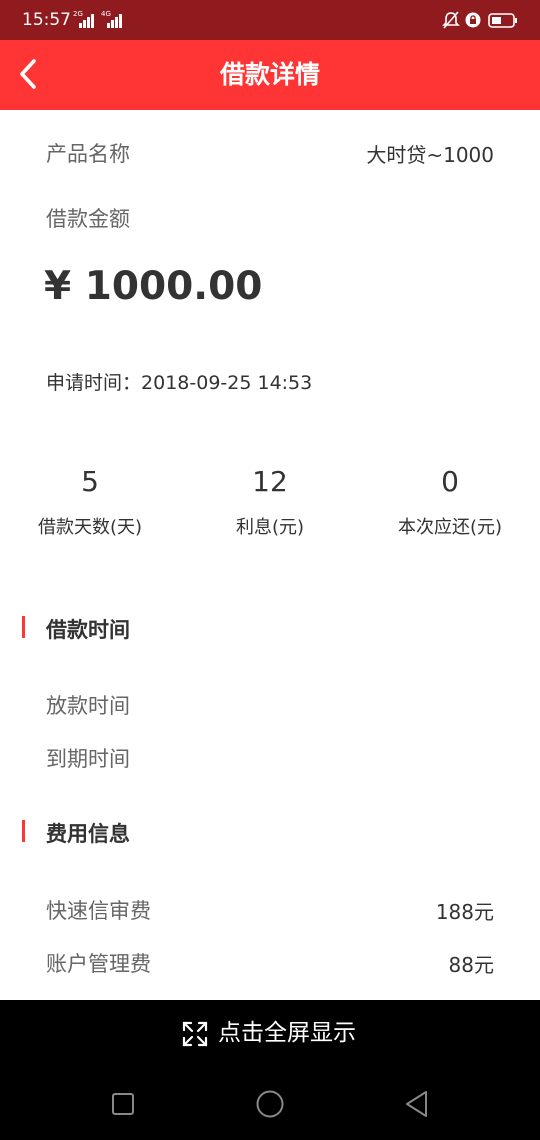 The image size is (540, 1140). I want to click on home-icon, so click(270, 1104).